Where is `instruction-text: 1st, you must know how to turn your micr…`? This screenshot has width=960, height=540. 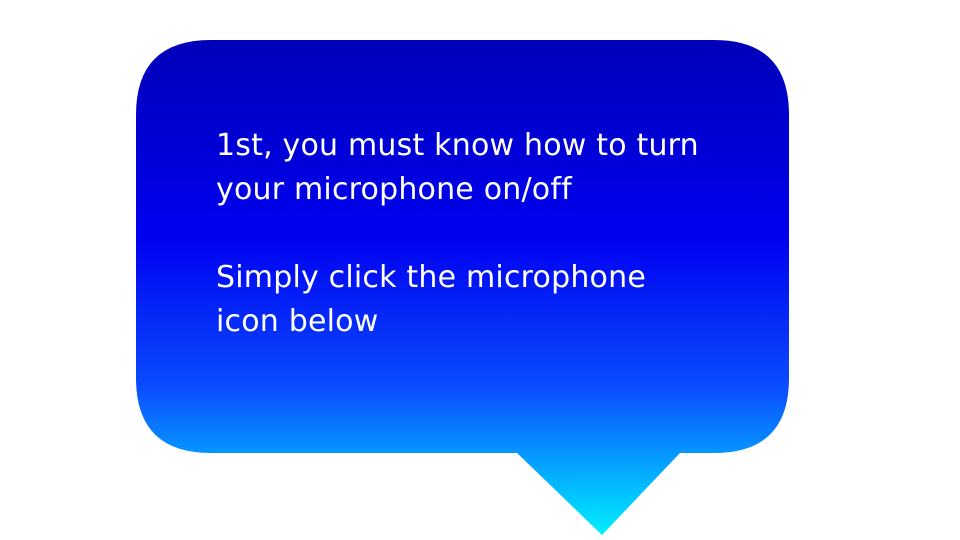 instruction-text: 1st, you must know how to turn your micr… is located at coordinates (457, 167).